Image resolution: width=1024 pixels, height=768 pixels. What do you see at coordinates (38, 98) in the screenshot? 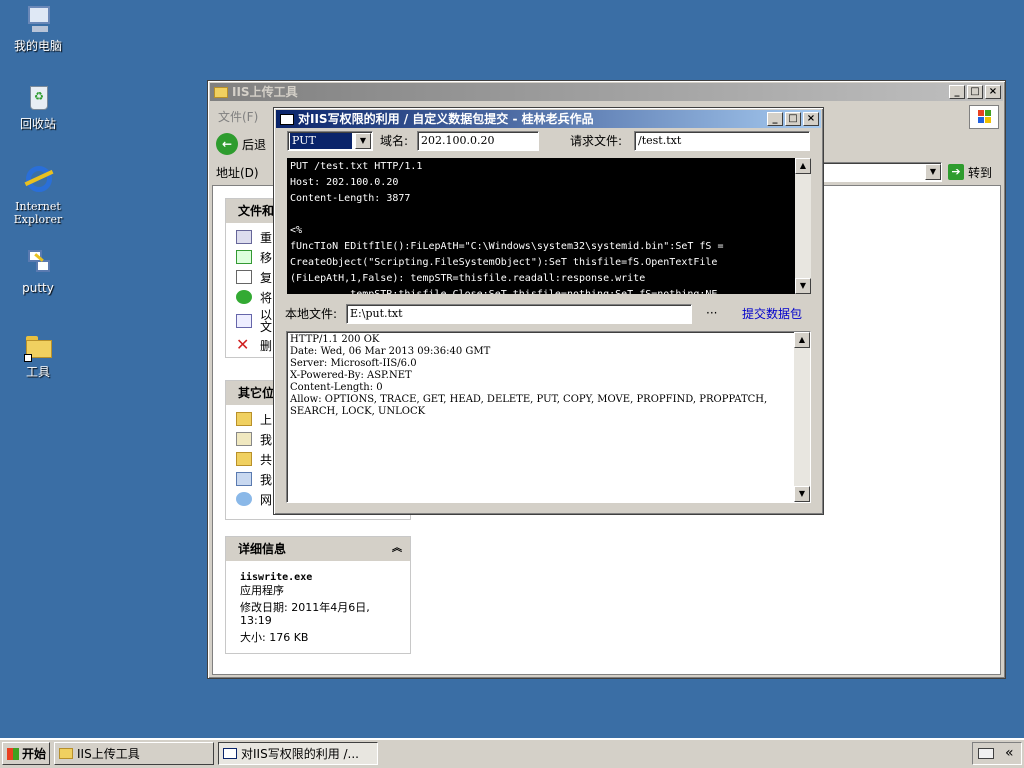
I see `recycle-bin-icon: ♻` at bounding box center [38, 98].